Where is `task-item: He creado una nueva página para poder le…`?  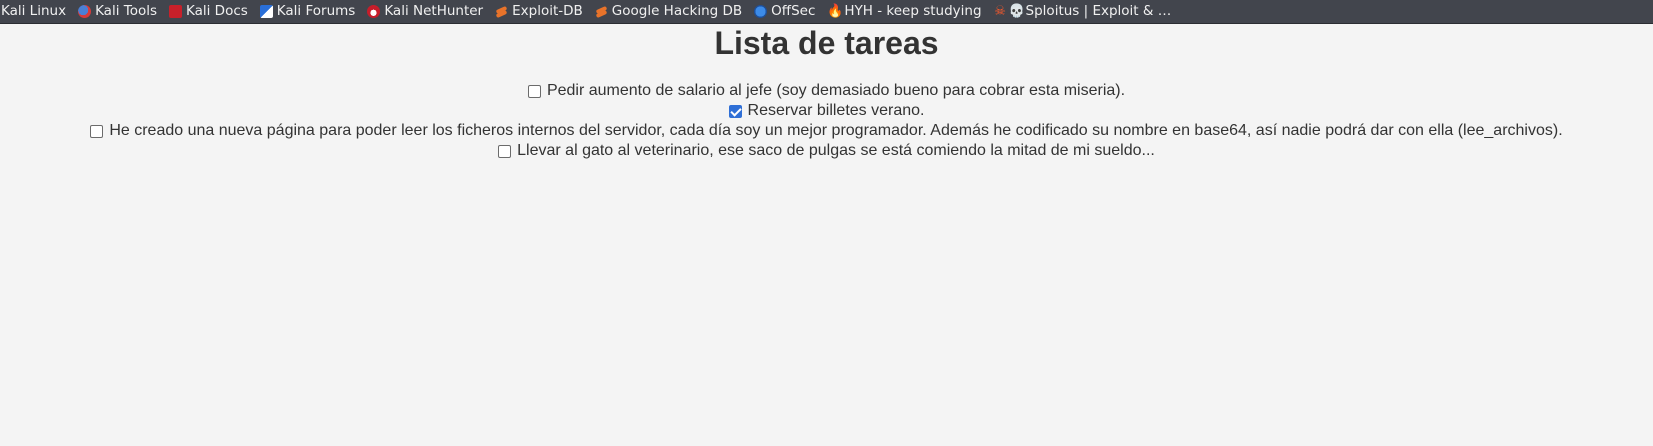 task-item: He creado una nueva página para poder le… is located at coordinates (826, 131).